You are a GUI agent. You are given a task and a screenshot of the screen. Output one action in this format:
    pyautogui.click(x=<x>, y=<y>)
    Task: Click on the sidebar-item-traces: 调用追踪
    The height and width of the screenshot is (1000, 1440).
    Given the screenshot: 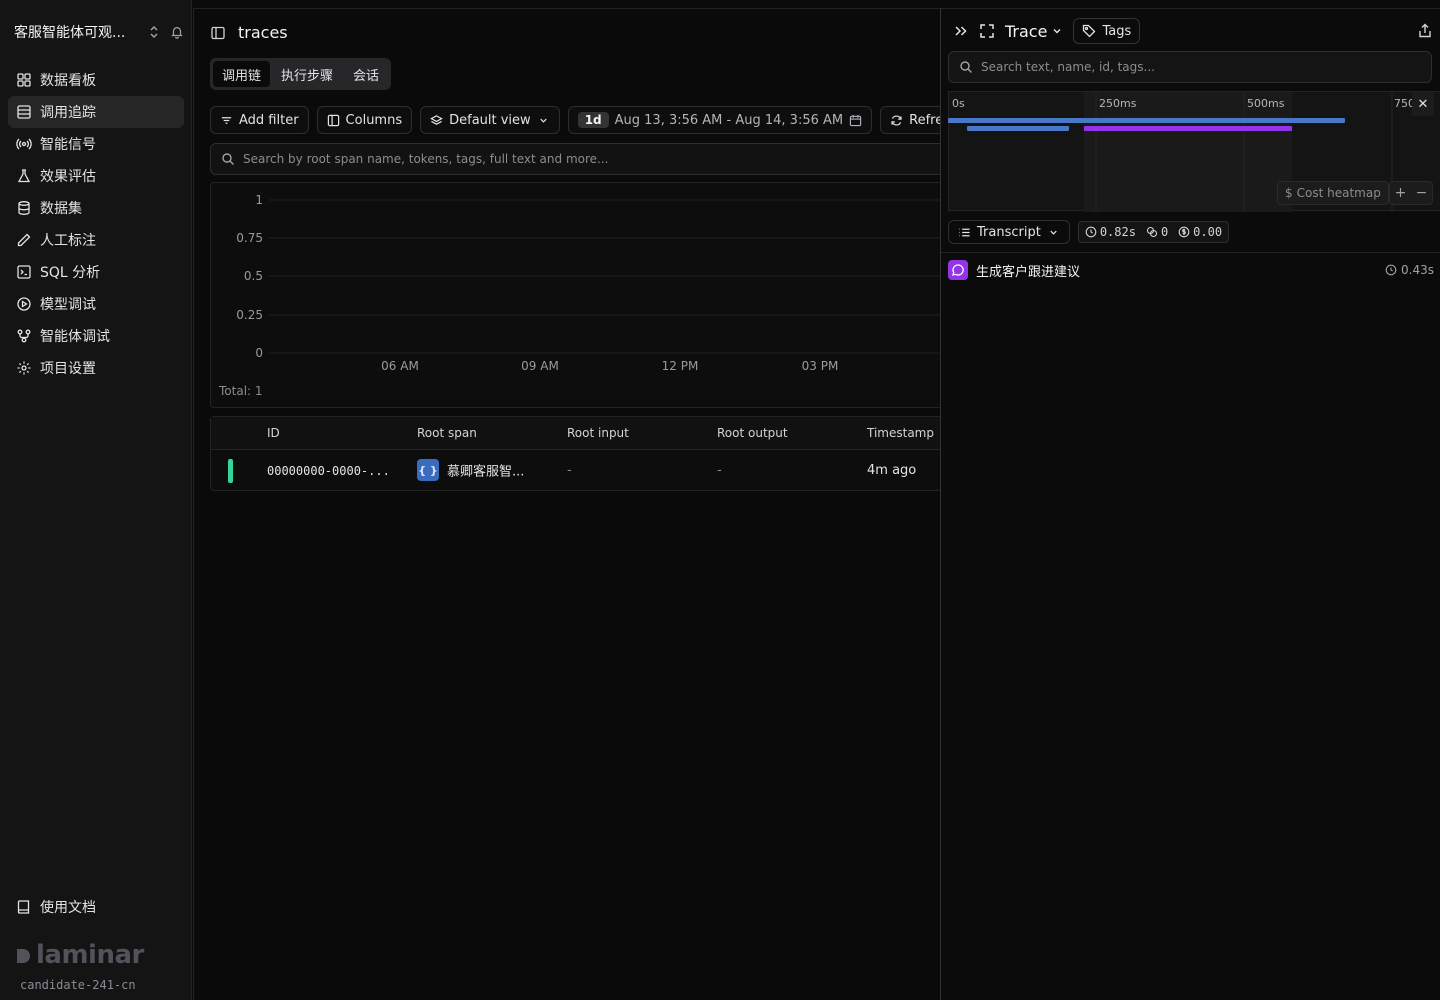 What is the action you would take?
    pyautogui.click(x=96, y=112)
    